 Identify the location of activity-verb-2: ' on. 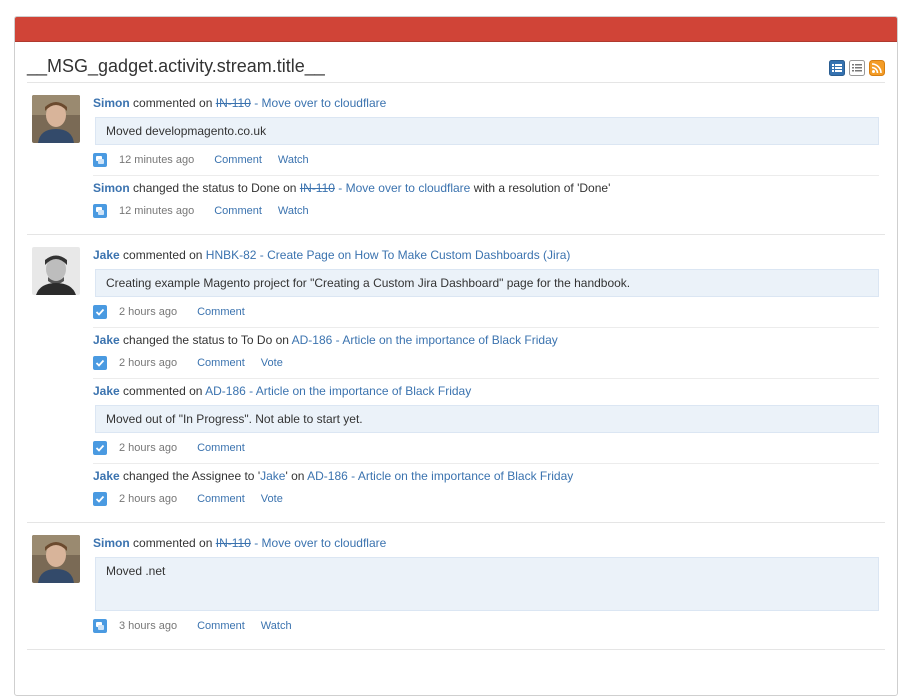
(295, 476).